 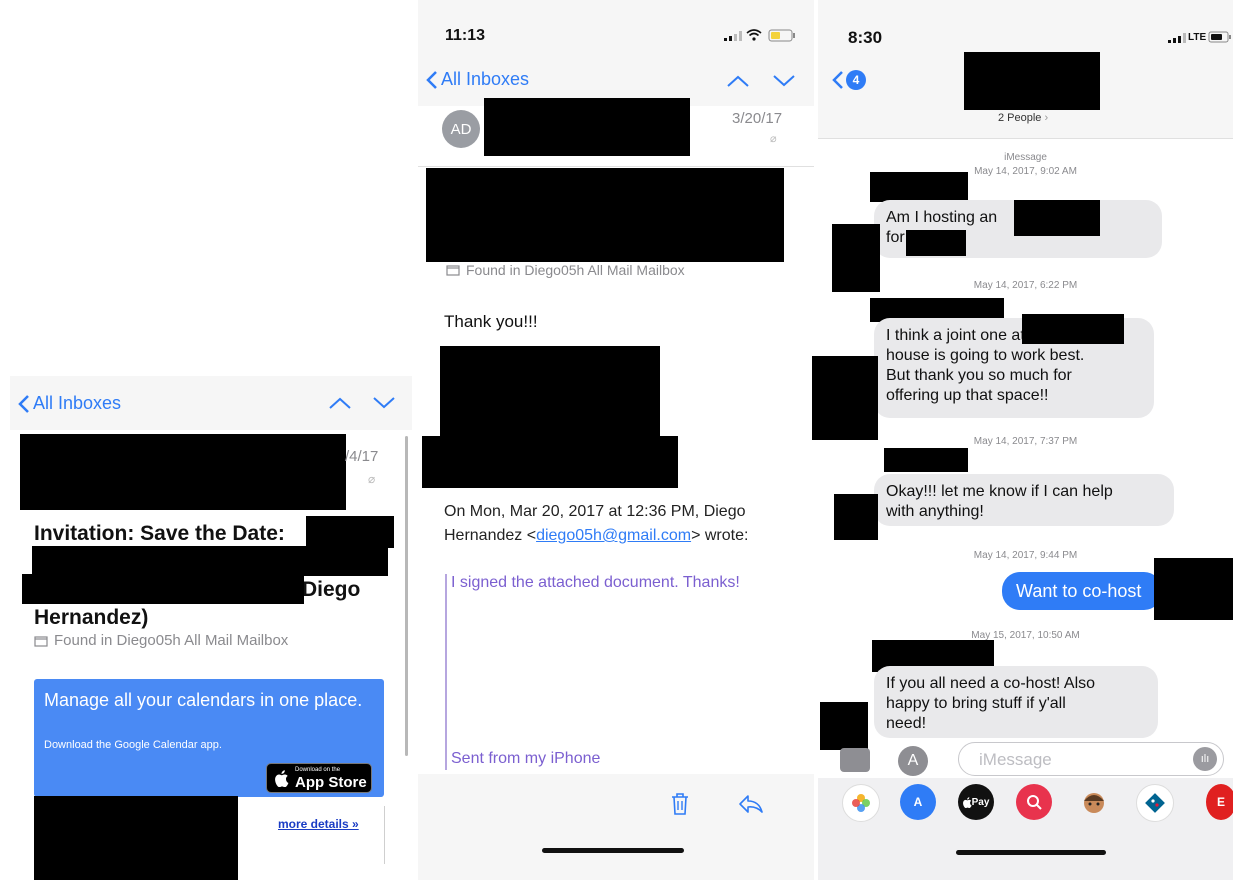 What do you see at coordinates (865, 37) in the screenshot?
I see `status-time: 8:30` at bounding box center [865, 37].